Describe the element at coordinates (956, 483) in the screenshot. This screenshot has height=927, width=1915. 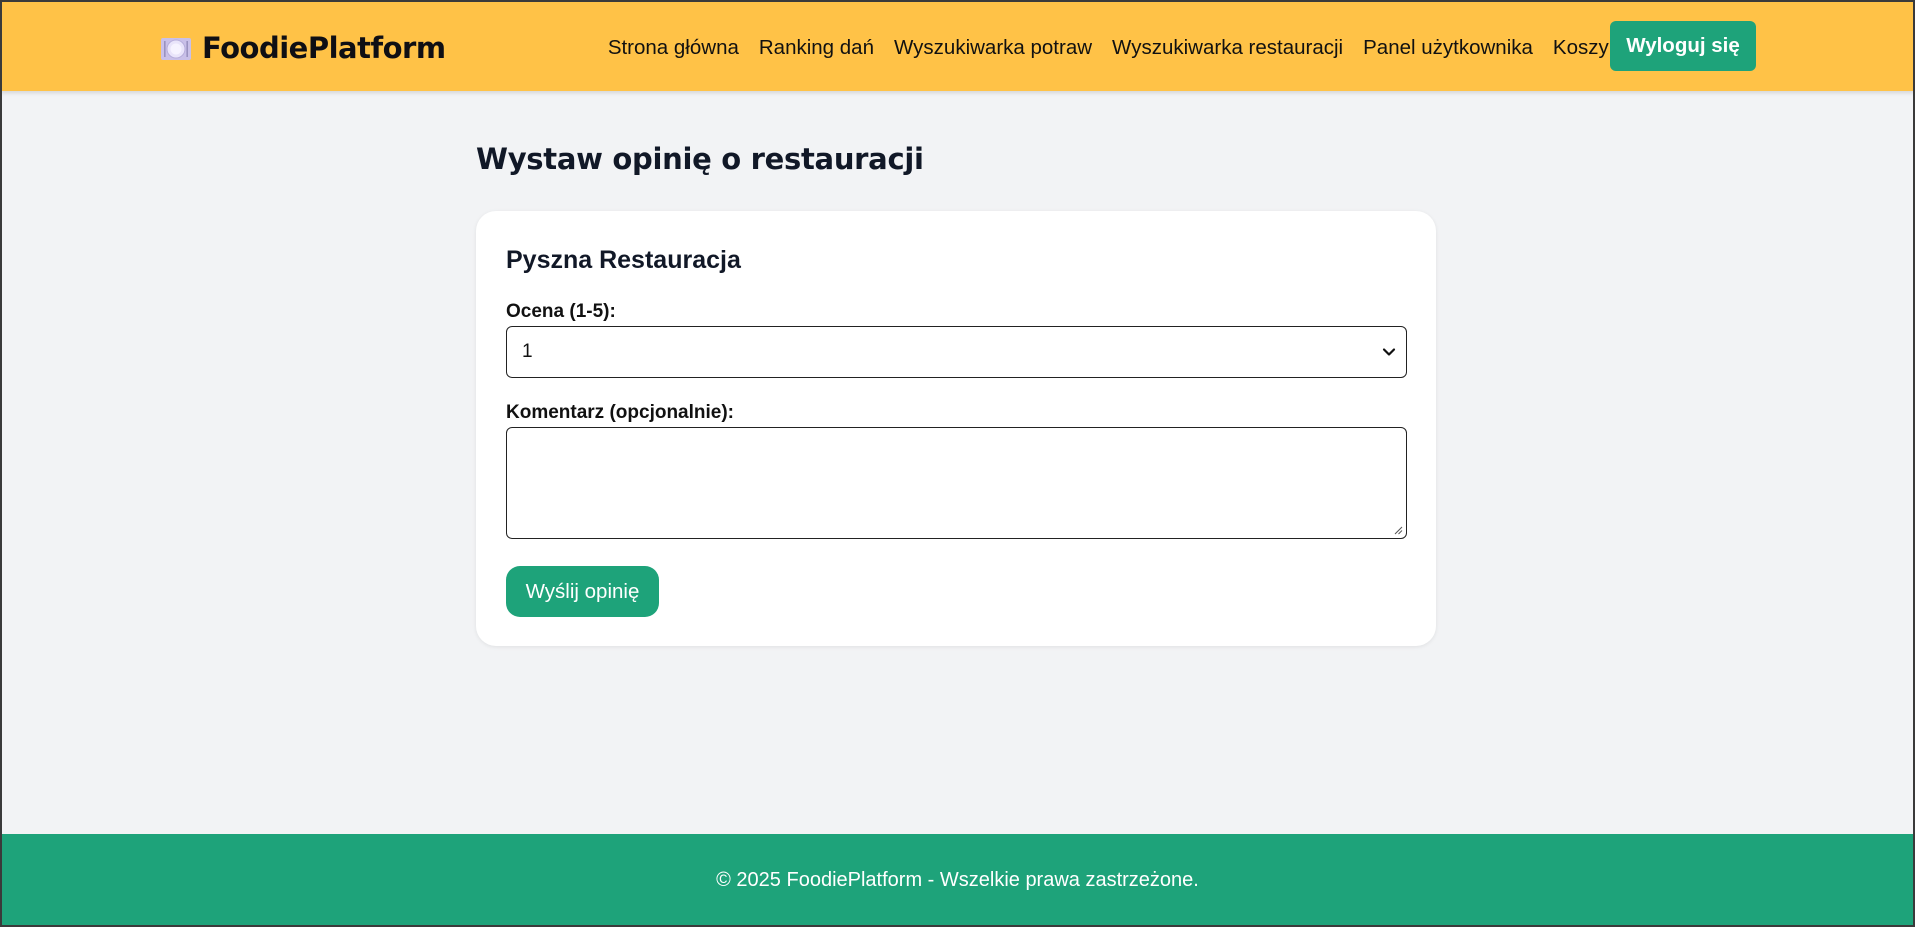
I see `comment-textarea` at that location.